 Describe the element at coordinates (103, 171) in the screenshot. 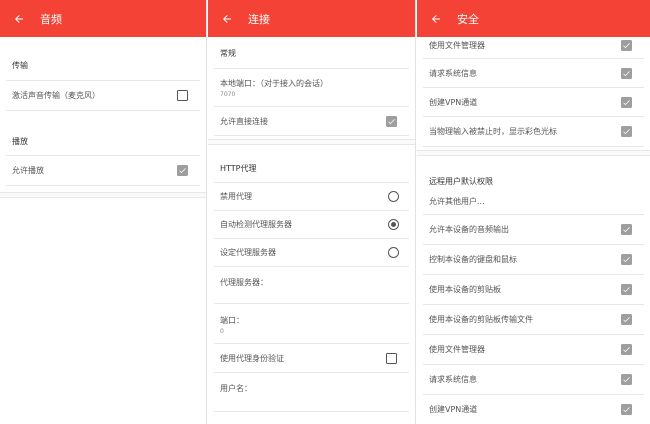

I see `allow-playback-row: 允许播放` at that location.